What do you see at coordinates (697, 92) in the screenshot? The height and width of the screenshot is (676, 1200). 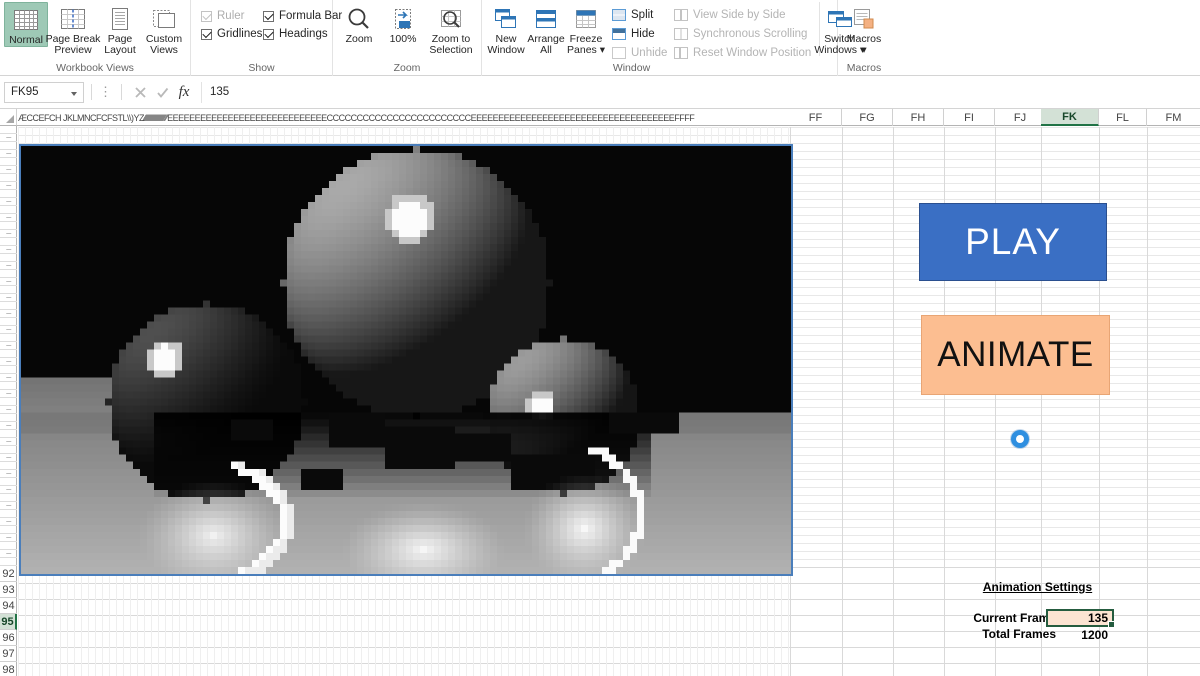 I see `formula-input: 135` at bounding box center [697, 92].